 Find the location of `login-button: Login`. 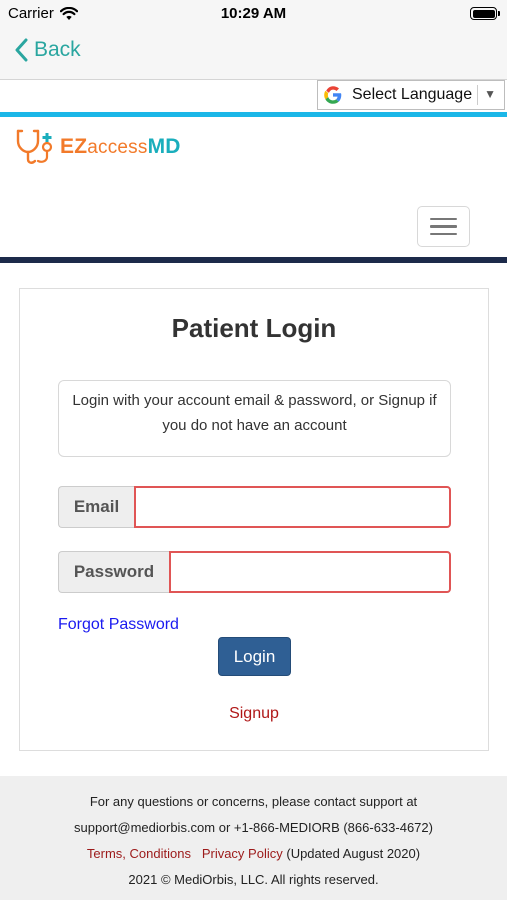

login-button: Login is located at coordinates (254, 656).